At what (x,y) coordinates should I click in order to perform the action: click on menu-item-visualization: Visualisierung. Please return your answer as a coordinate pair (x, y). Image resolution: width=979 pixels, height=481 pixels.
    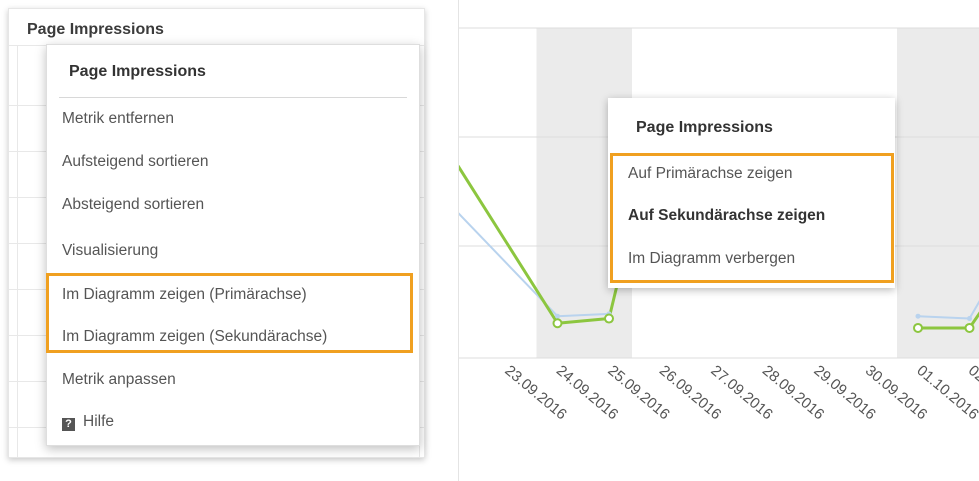
    Looking at the image, I should click on (110, 251).